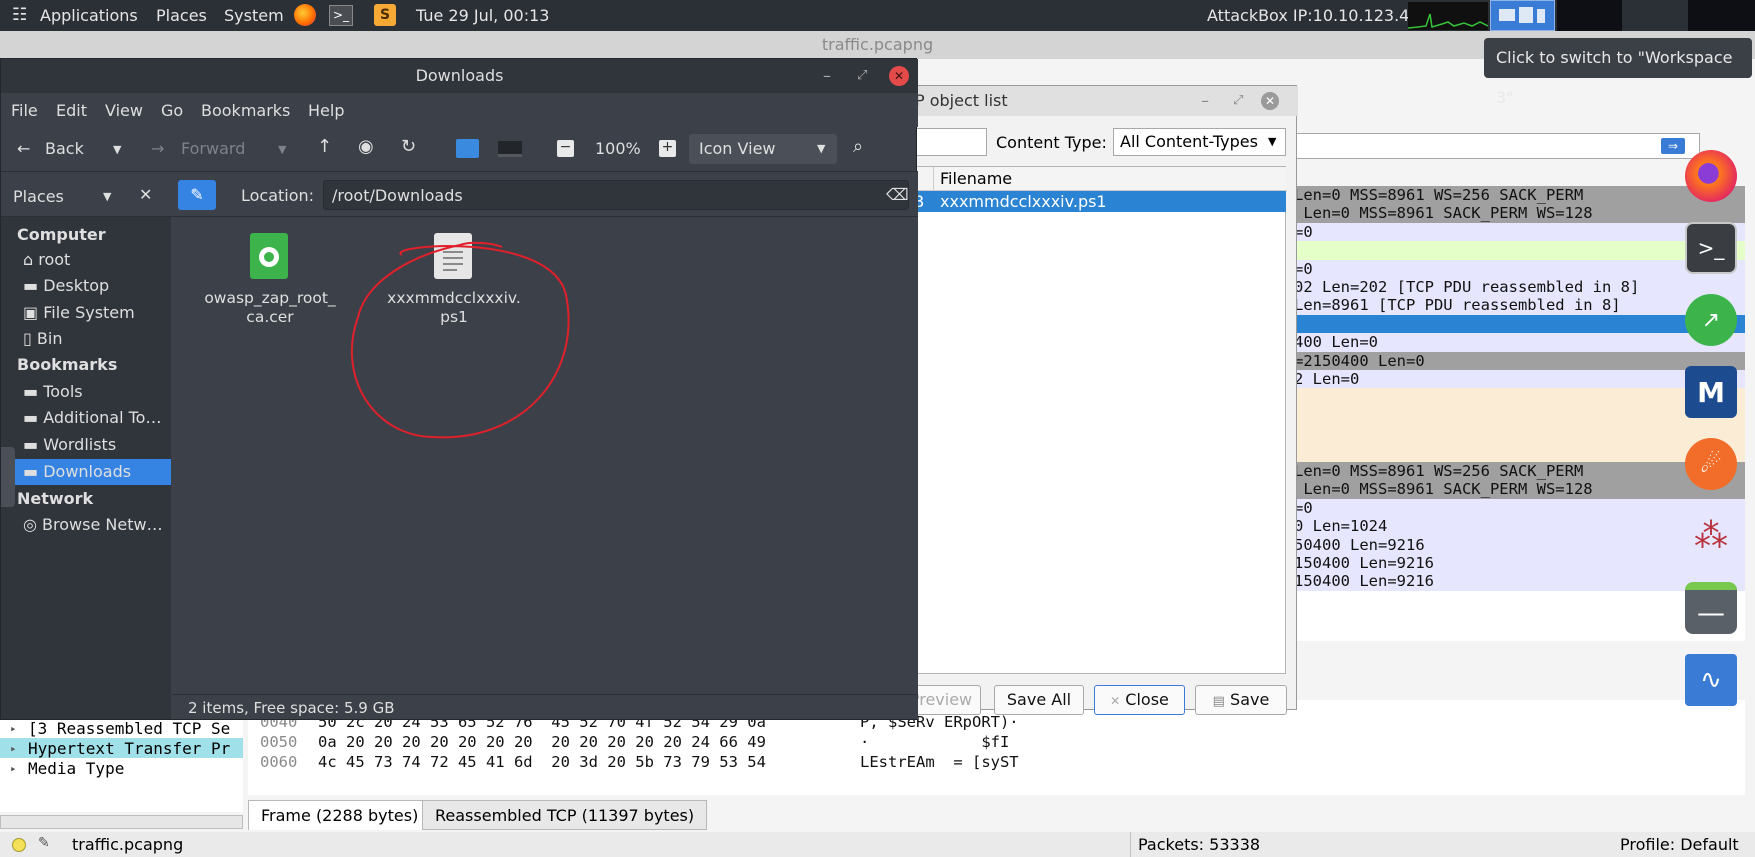 This screenshot has width=1755, height=857. What do you see at coordinates (976, 179) in the screenshot?
I see `filename-column-header: Filename` at bounding box center [976, 179].